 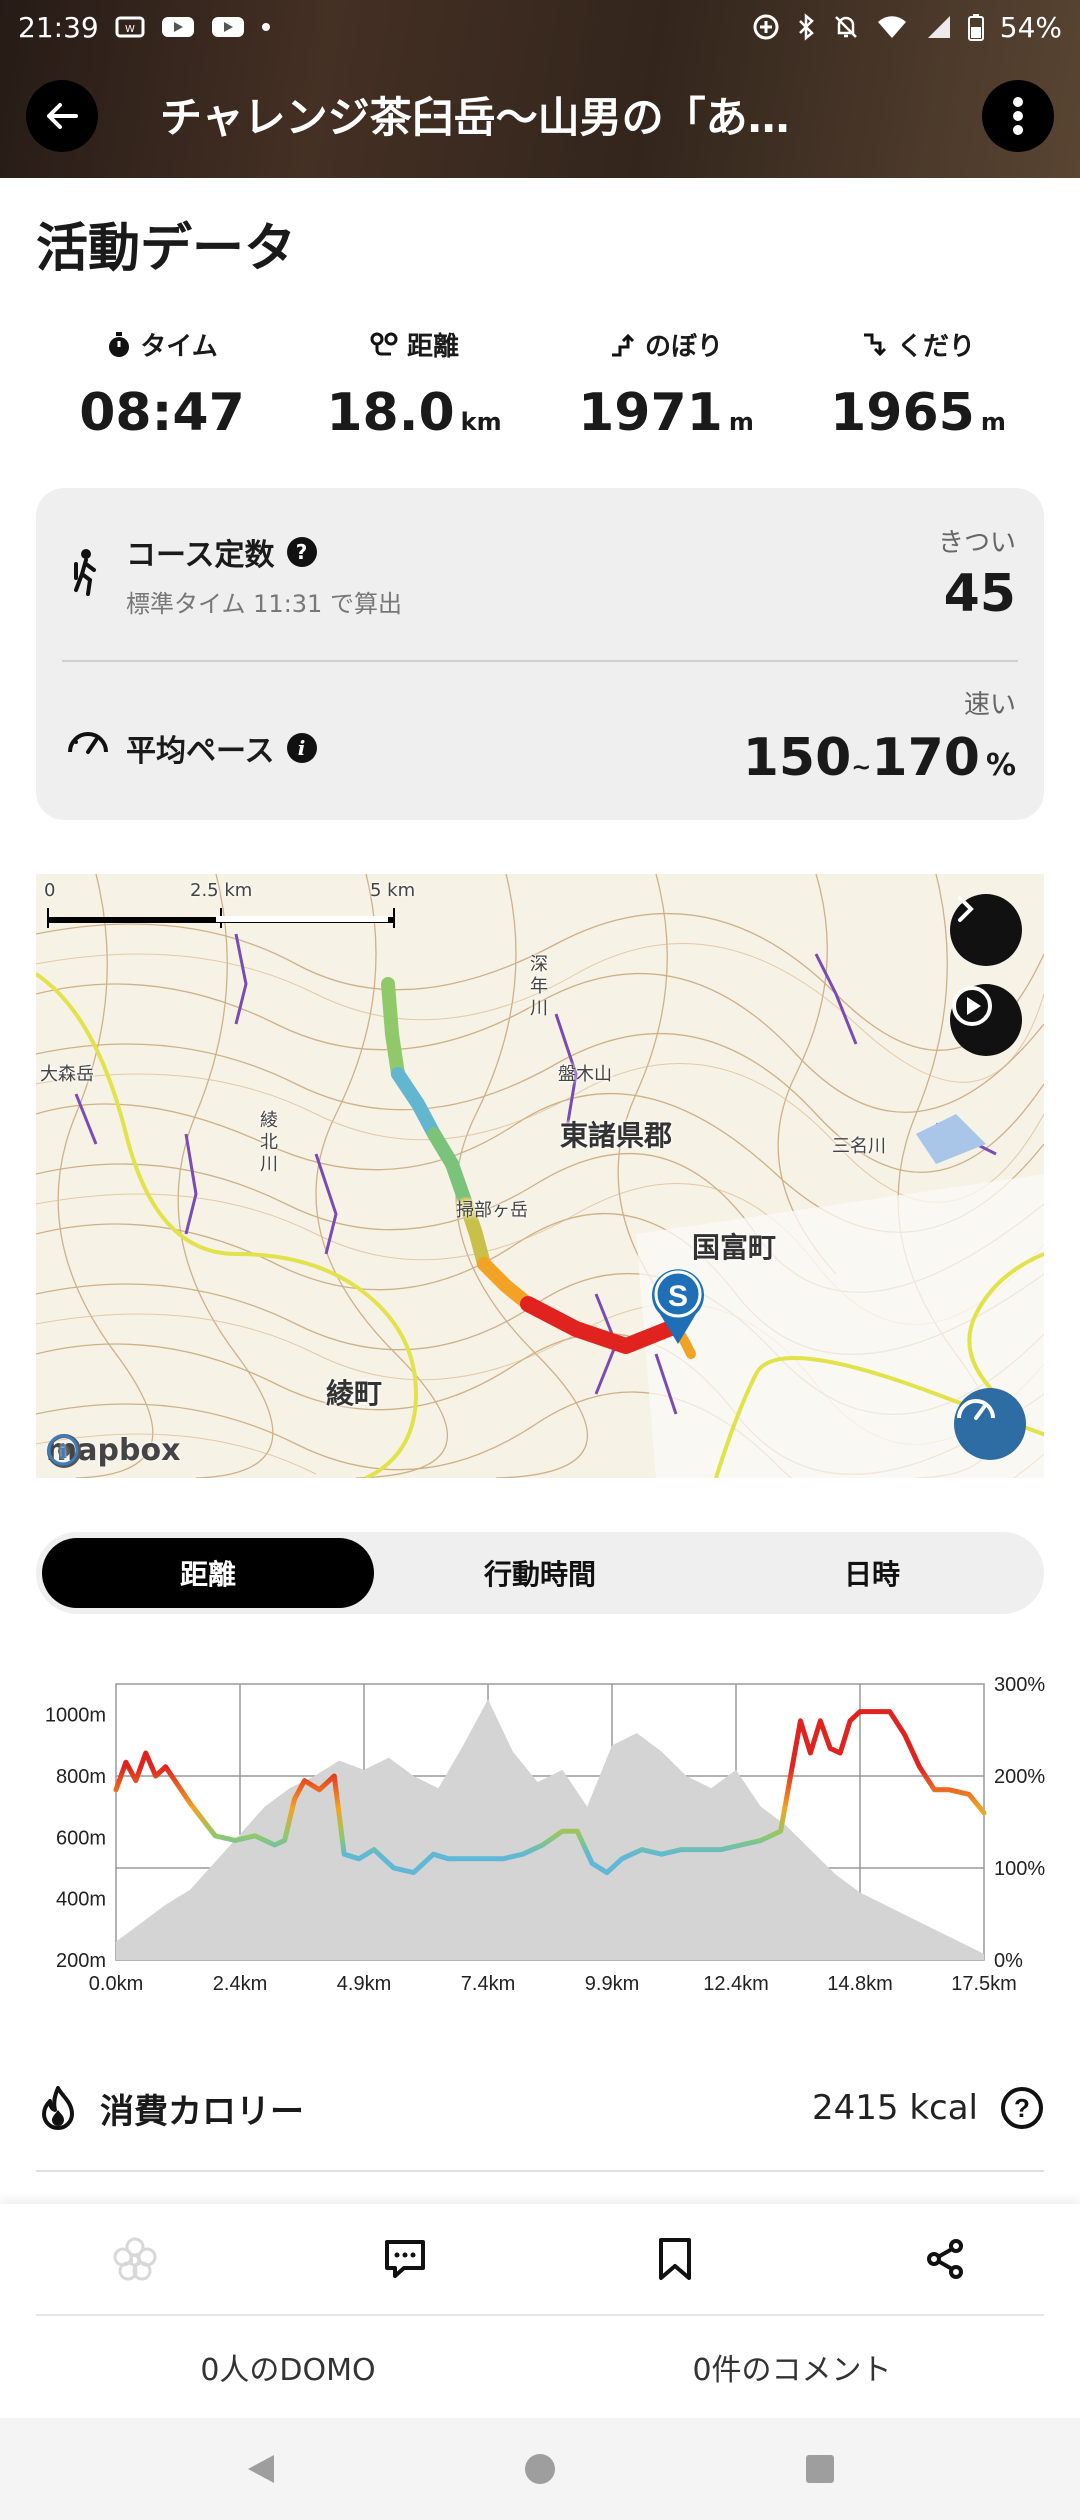 What do you see at coordinates (820, 2469) in the screenshot?
I see `nav-recents-icon` at bounding box center [820, 2469].